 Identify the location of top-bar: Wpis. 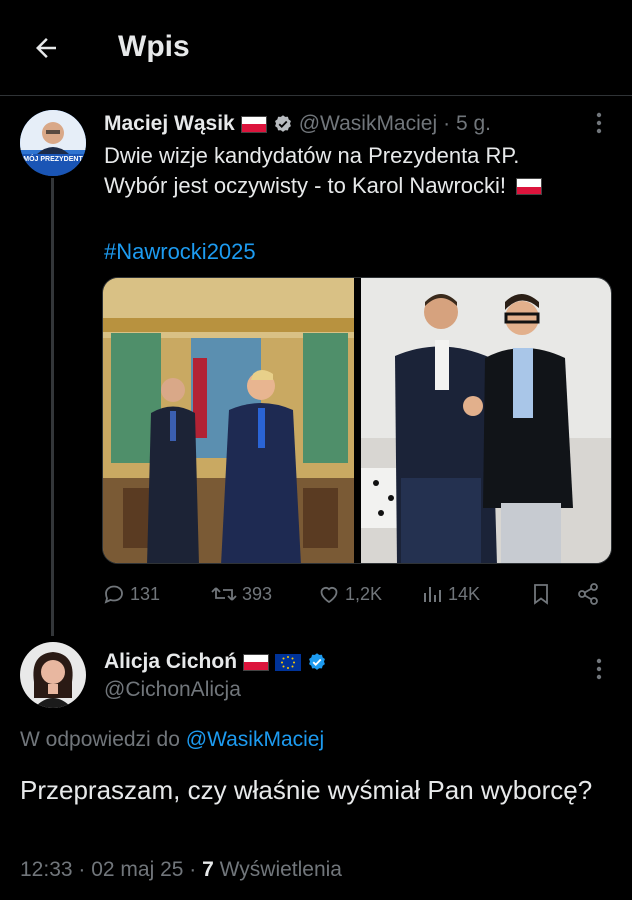
(316, 48).